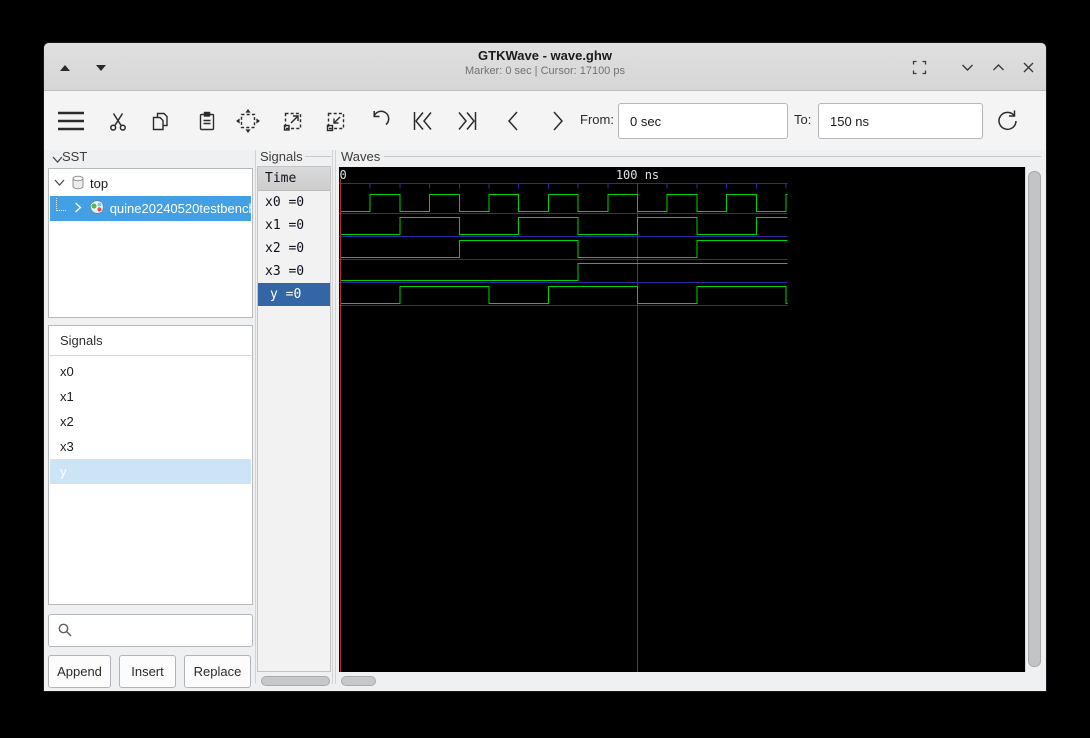 The height and width of the screenshot is (738, 1090). I want to click on skip-end-icon, so click(467, 120).